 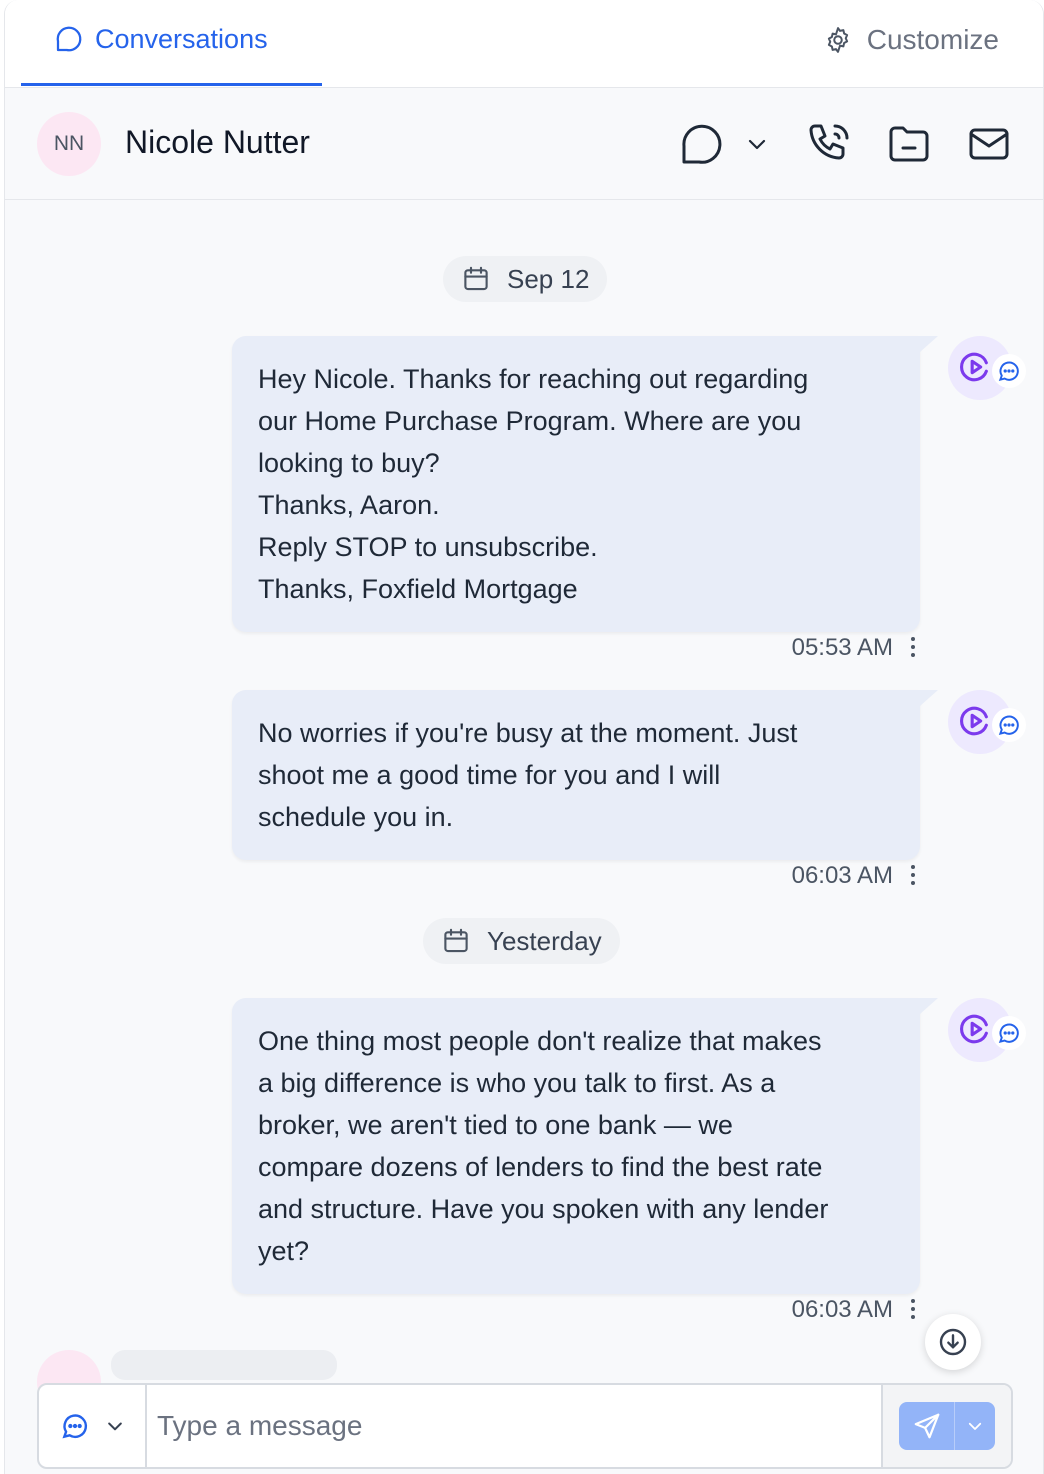 What do you see at coordinates (349, 463) in the screenshot?
I see `message-line: looking to buy?` at bounding box center [349, 463].